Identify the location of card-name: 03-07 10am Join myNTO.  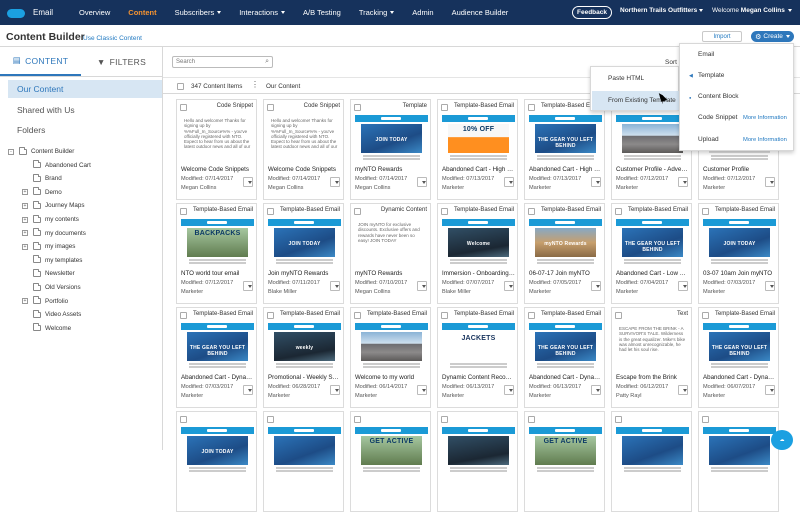
(739, 273).